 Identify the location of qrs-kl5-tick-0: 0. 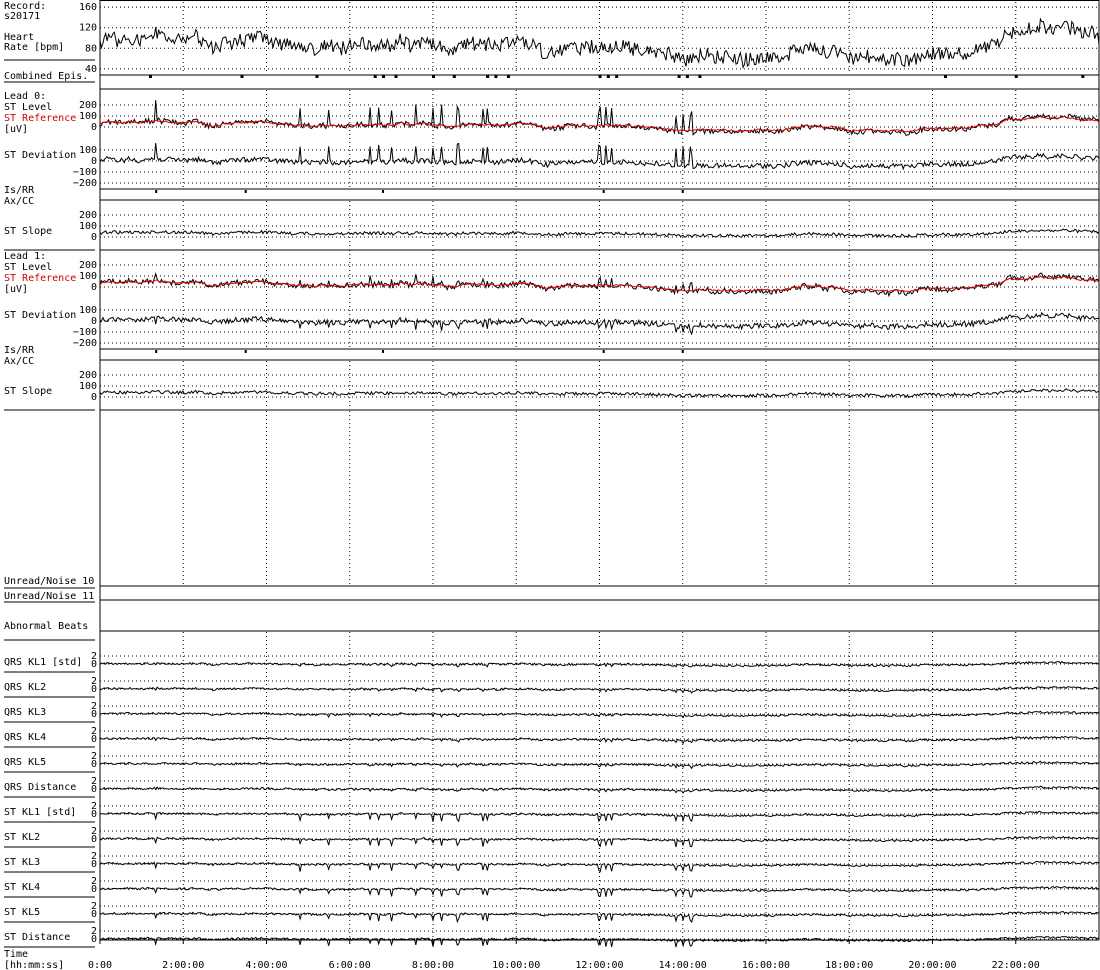
(94, 764).